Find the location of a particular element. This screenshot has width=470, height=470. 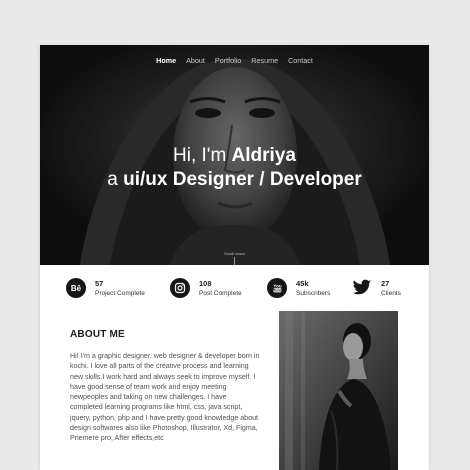

stat-subscribers-value: 45k is located at coordinates (302, 283).